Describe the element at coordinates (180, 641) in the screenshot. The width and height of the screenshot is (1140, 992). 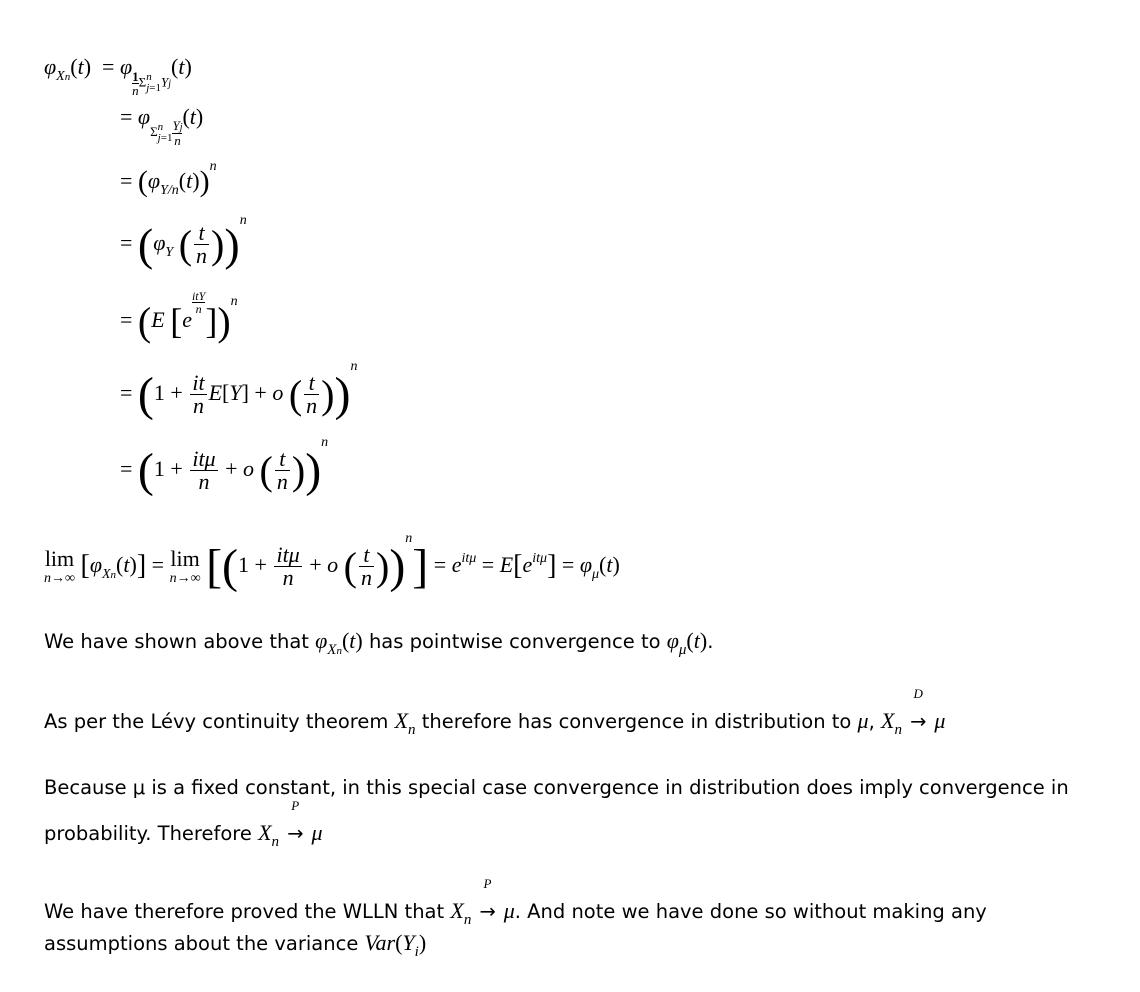
I see `p1-text-a: We have shown above that` at that location.